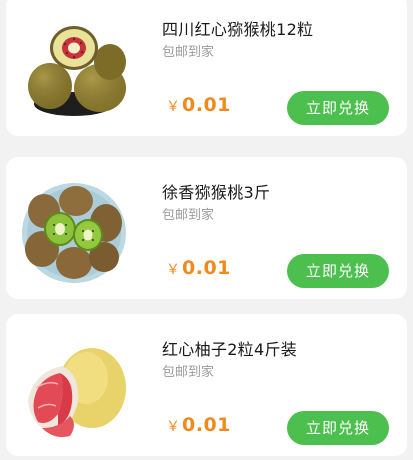  What do you see at coordinates (74, 230) in the screenshot?
I see `green-kiwi-image` at bounding box center [74, 230].